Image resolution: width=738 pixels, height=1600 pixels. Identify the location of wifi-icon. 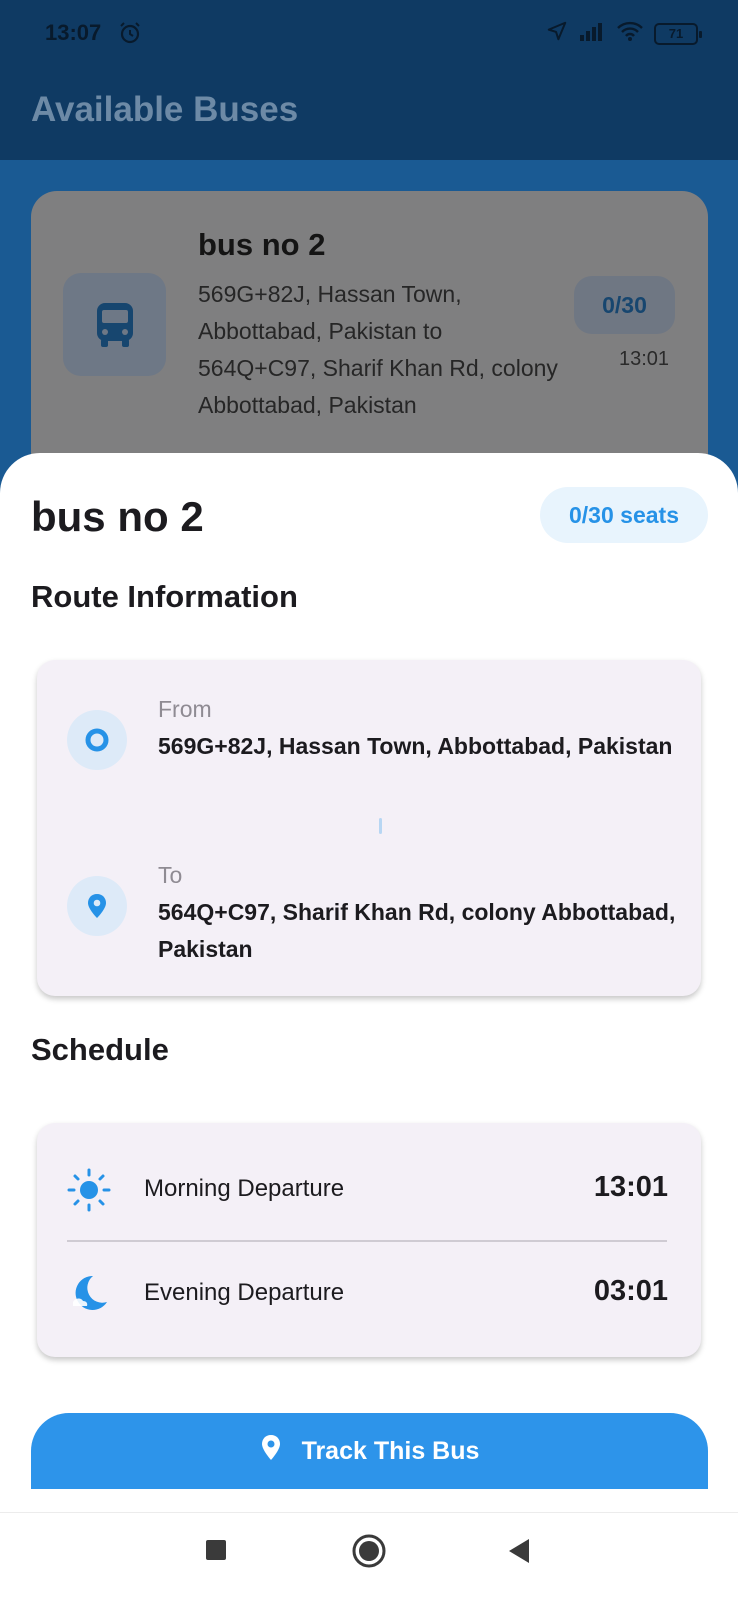
(630, 33).